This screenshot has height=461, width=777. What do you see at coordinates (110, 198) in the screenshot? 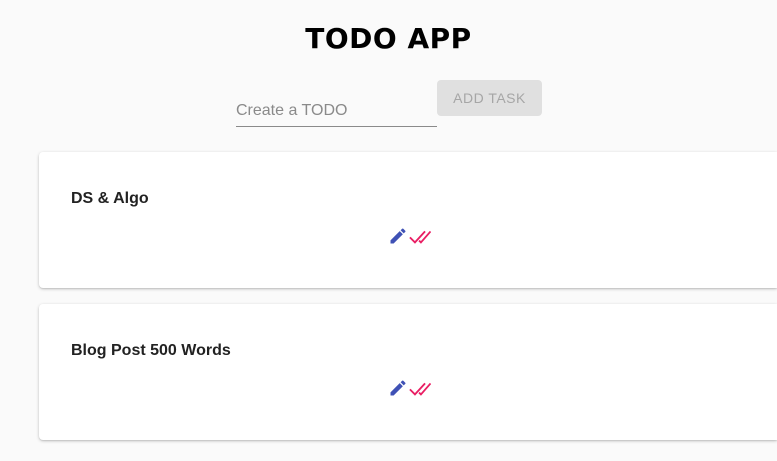
I see `todo-title: DS & Algo` at bounding box center [110, 198].